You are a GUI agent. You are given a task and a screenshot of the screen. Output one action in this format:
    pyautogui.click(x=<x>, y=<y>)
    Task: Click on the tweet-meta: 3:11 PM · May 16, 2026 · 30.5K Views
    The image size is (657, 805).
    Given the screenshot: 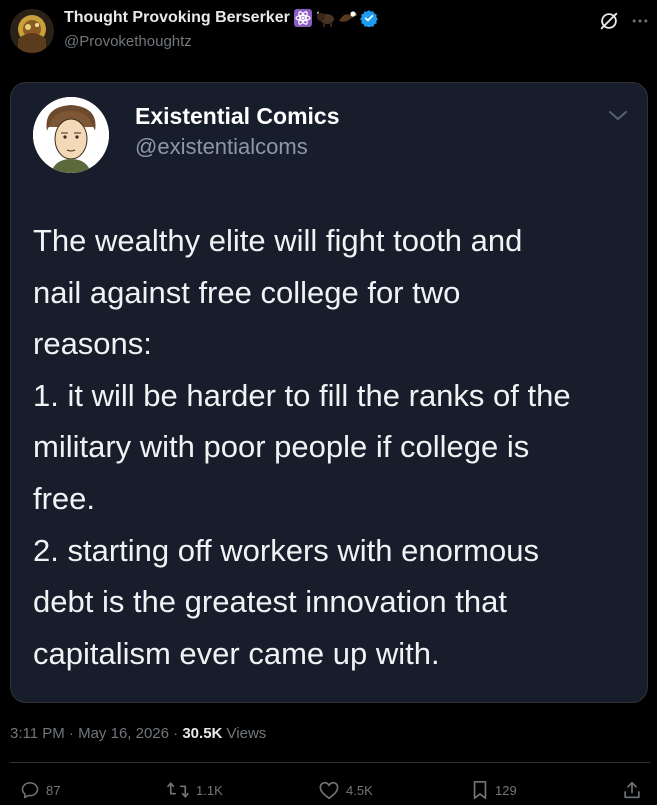 What is the action you would take?
    pyautogui.click(x=138, y=733)
    